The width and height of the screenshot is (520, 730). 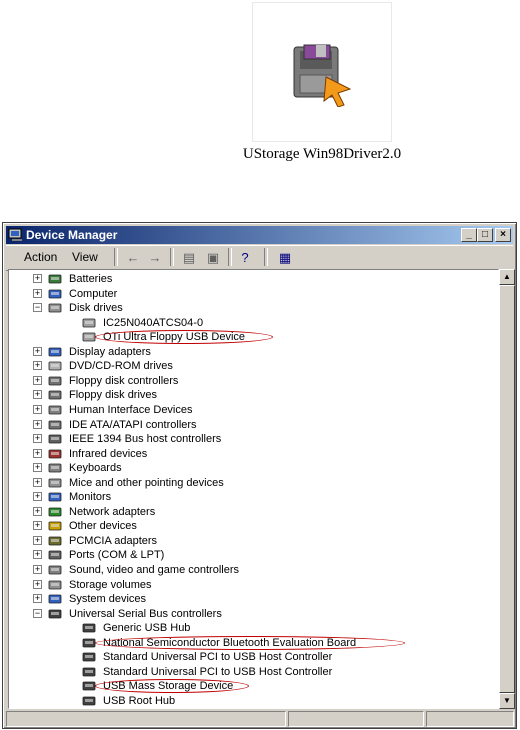 What do you see at coordinates (90, 497) in the screenshot?
I see `tree-item-label: Monitors` at bounding box center [90, 497].